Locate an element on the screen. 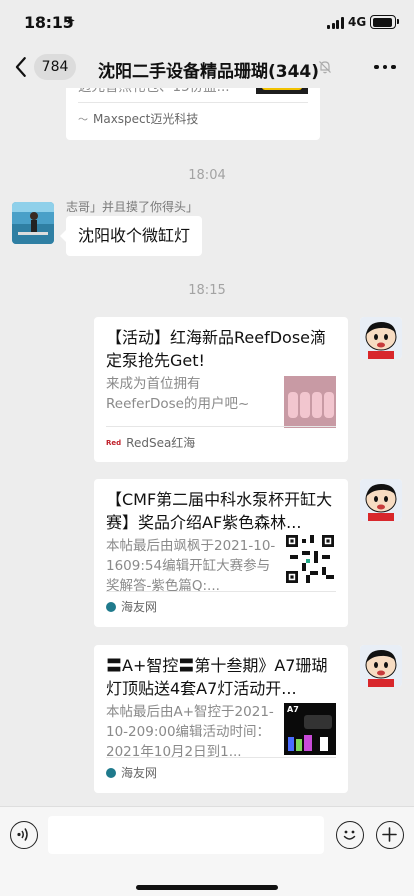 The width and height of the screenshot is (414, 896). back-button: 784 is located at coordinates (43, 67).